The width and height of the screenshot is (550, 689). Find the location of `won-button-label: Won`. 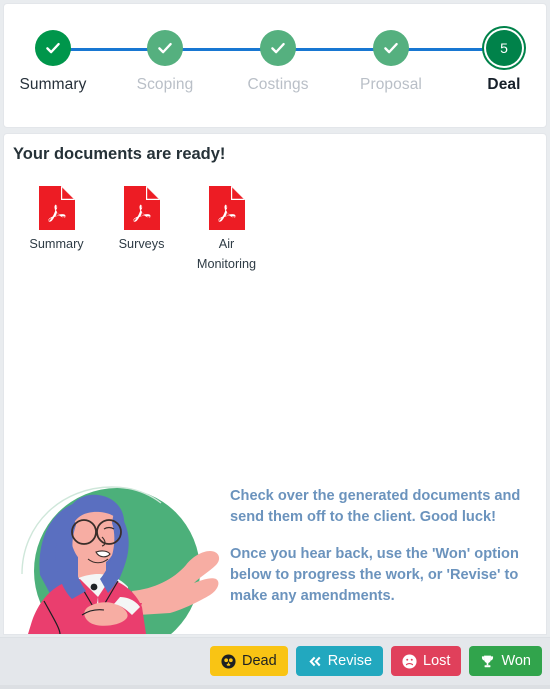

won-button-label: Won is located at coordinates (516, 660).